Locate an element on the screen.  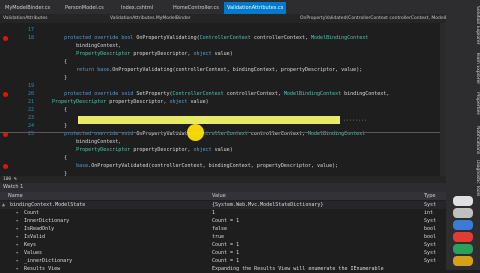
watch-name: InnerDictionary is located at coordinates (47, 221).